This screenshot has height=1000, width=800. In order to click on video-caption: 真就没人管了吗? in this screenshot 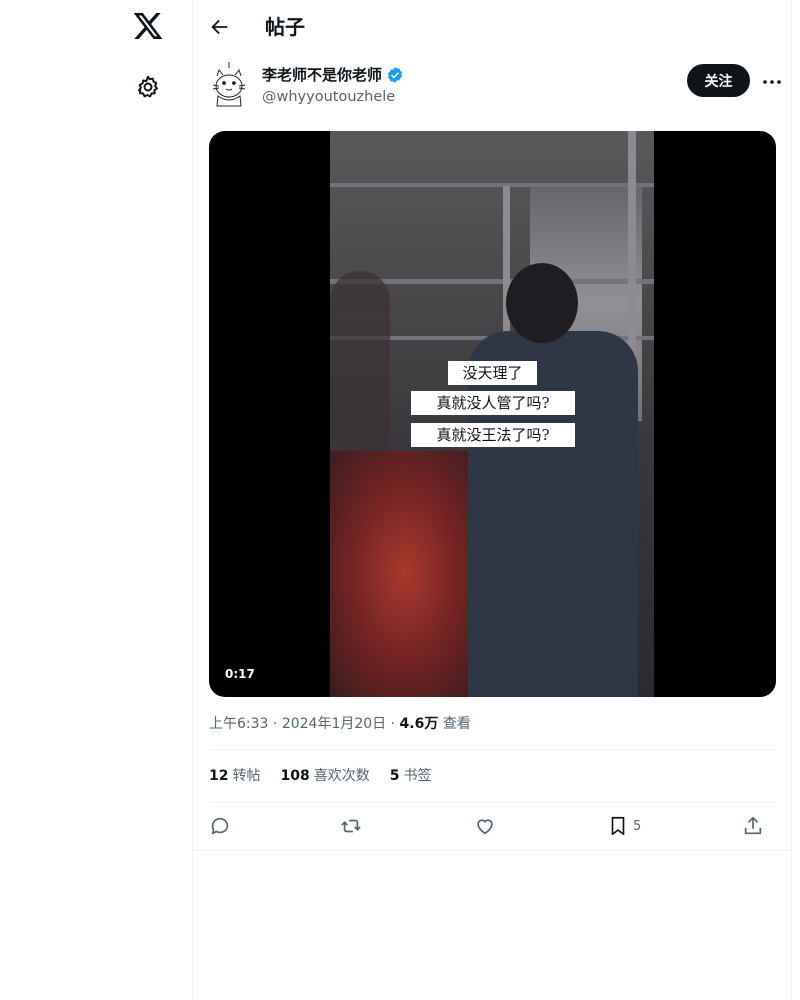, I will do `click(493, 403)`.